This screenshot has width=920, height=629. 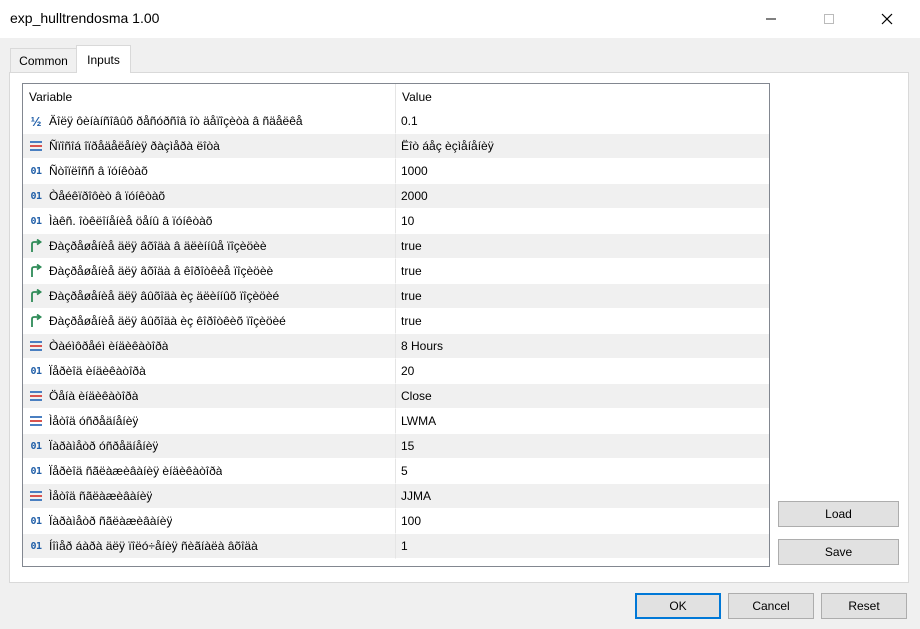 I want to click on table-row: 01 Ñòîïëîññ â ïóíêòàõ 1000, so click(x=396, y=171).